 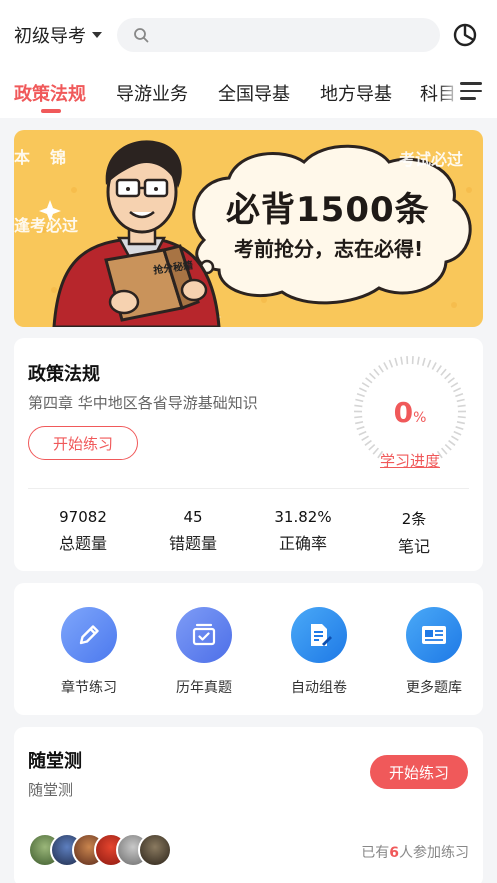 I want to click on banner-bg-word: 考试必过, so click(x=431, y=159).